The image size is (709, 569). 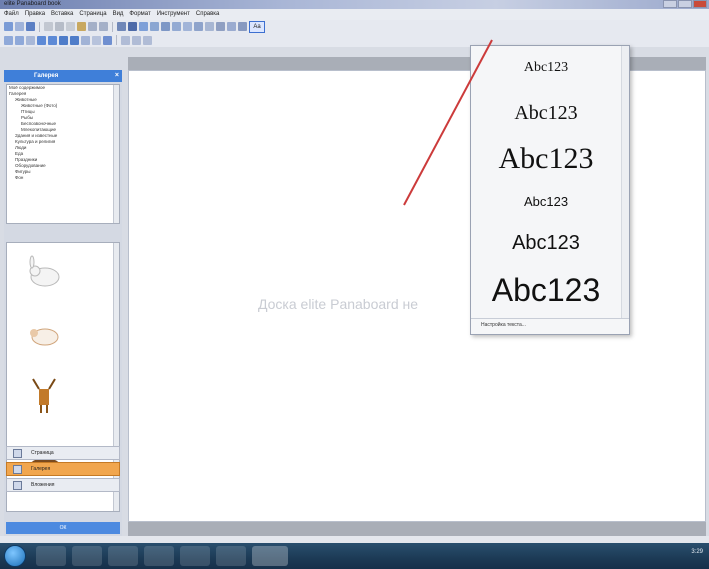 What do you see at coordinates (92, 14) in the screenshot?
I see `menu-page: Страница` at bounding box center [92, 14].